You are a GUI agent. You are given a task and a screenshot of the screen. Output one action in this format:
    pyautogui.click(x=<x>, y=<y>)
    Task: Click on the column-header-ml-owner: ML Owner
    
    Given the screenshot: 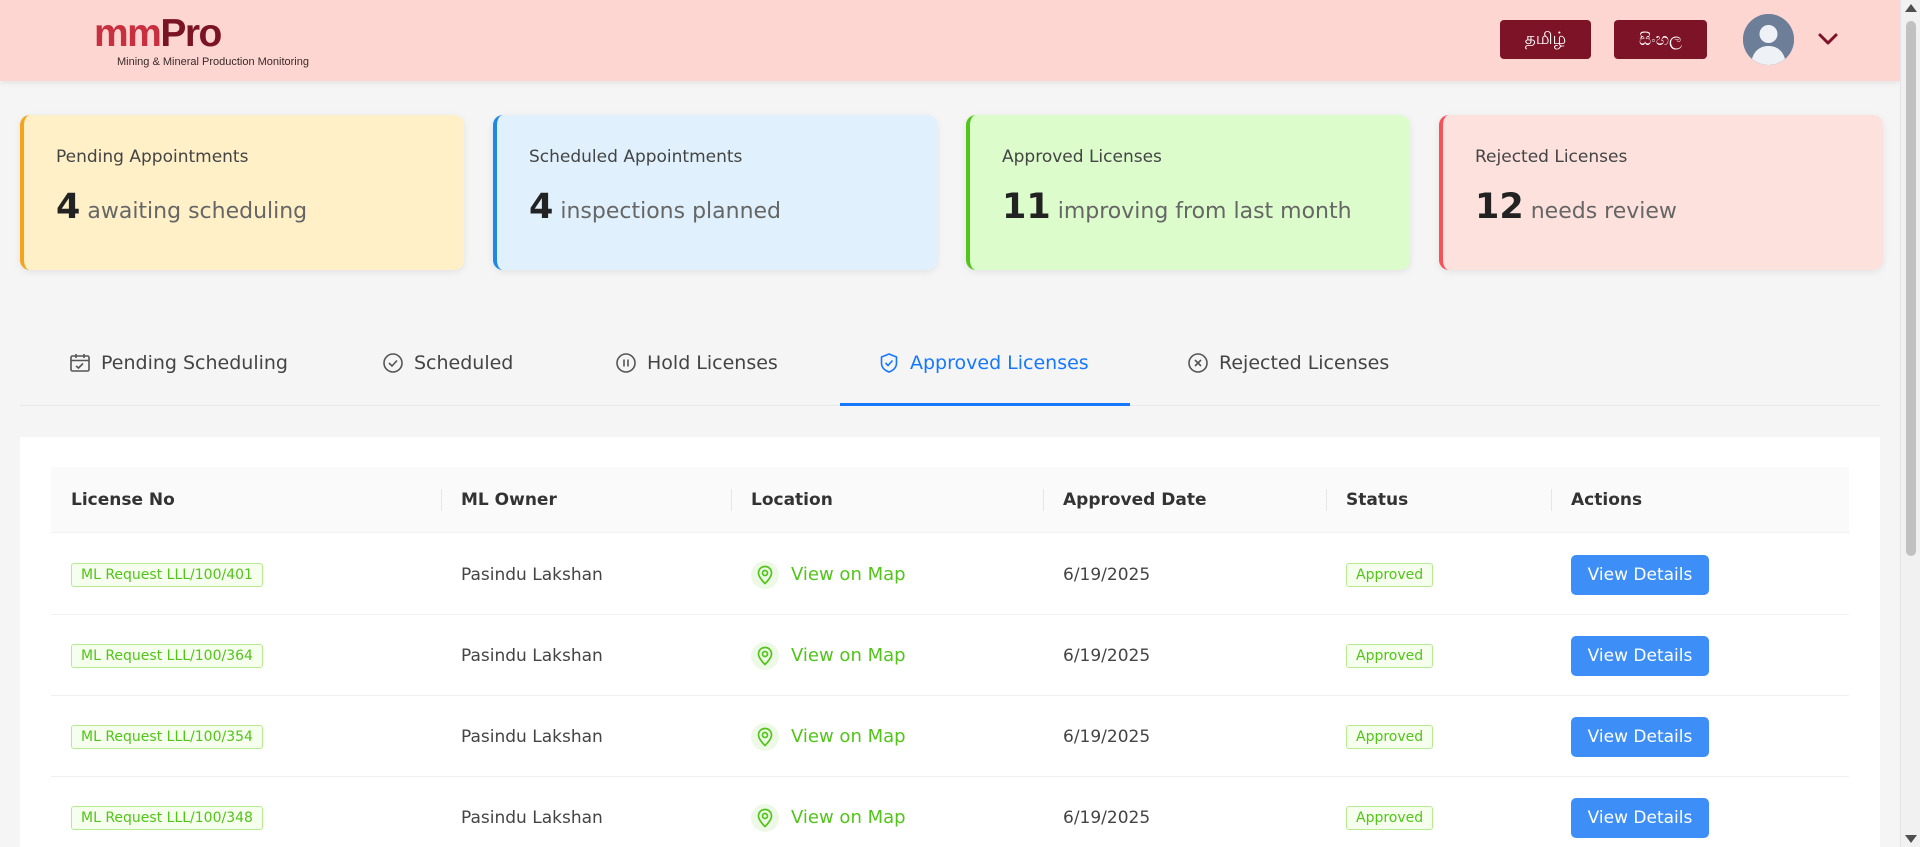 What is the action you would take?
    pyautogui.click(x=509, y=500)
    